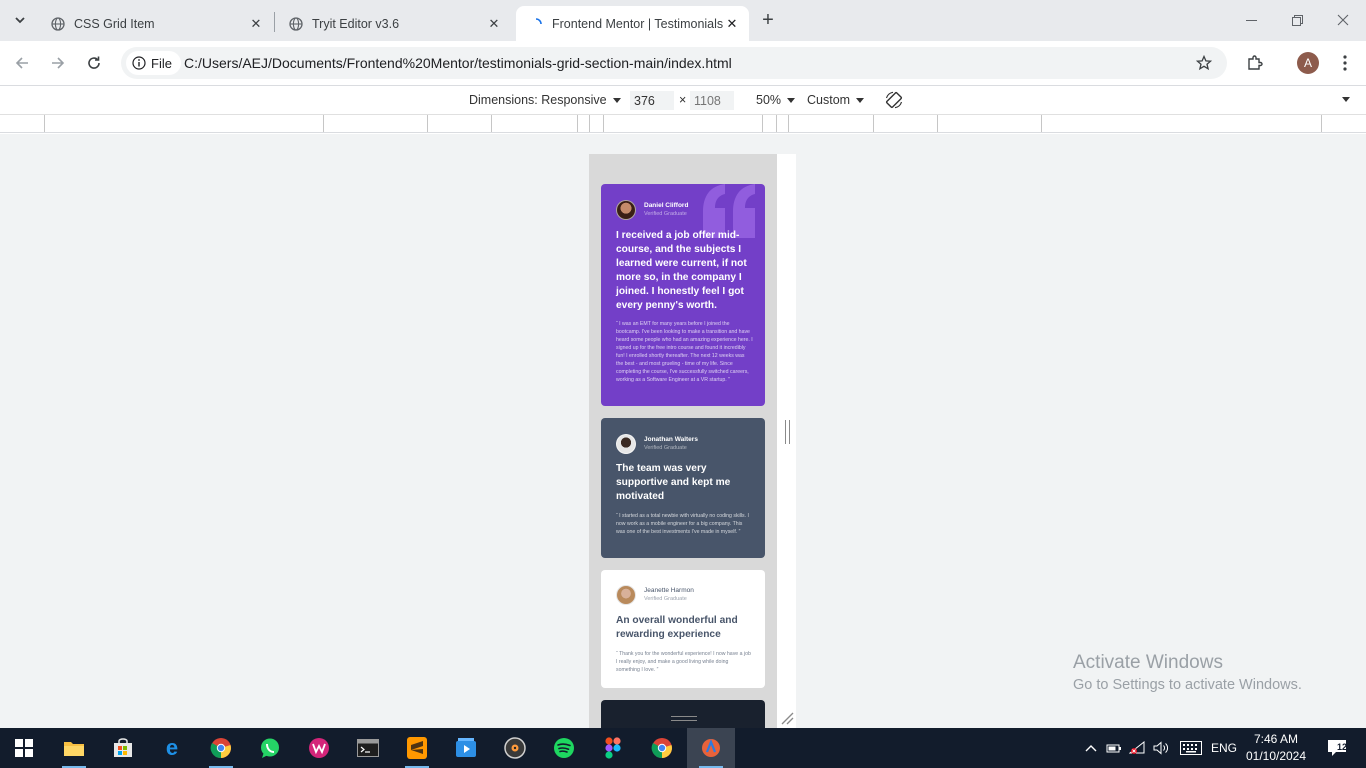  What do you see at coordinates (1345, 63) in the screenshot?
I see `more-menu-icon` at bounding box center [1345, 63].